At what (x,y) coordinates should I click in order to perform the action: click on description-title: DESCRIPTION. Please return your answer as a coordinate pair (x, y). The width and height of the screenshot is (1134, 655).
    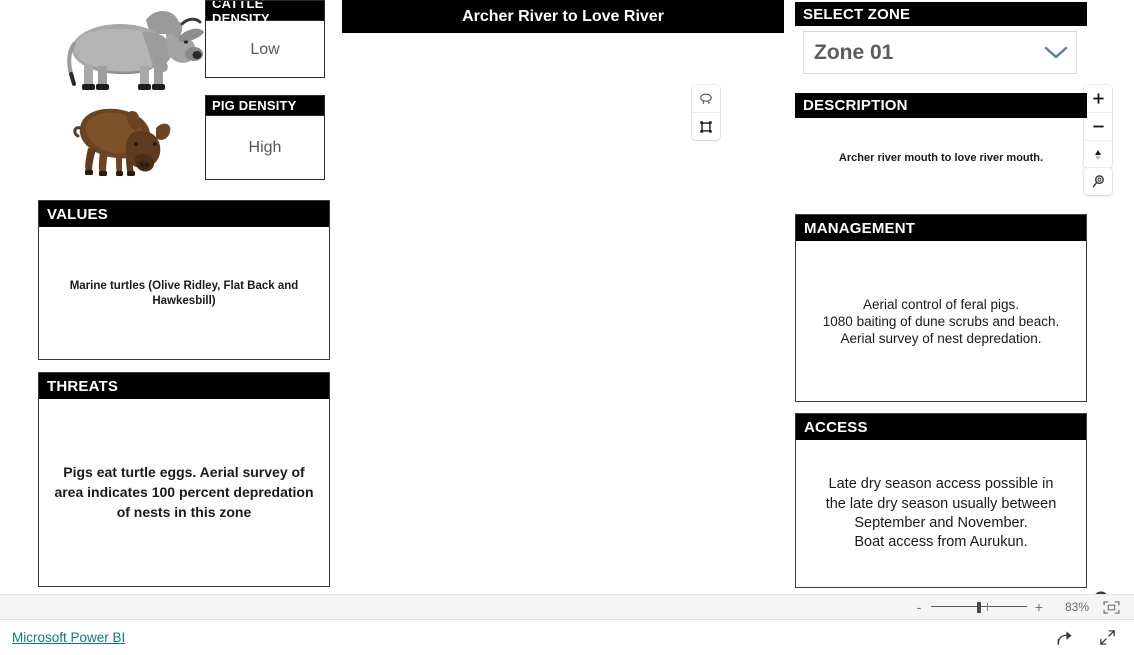
    Looking at the image, I should click on (941, 105).